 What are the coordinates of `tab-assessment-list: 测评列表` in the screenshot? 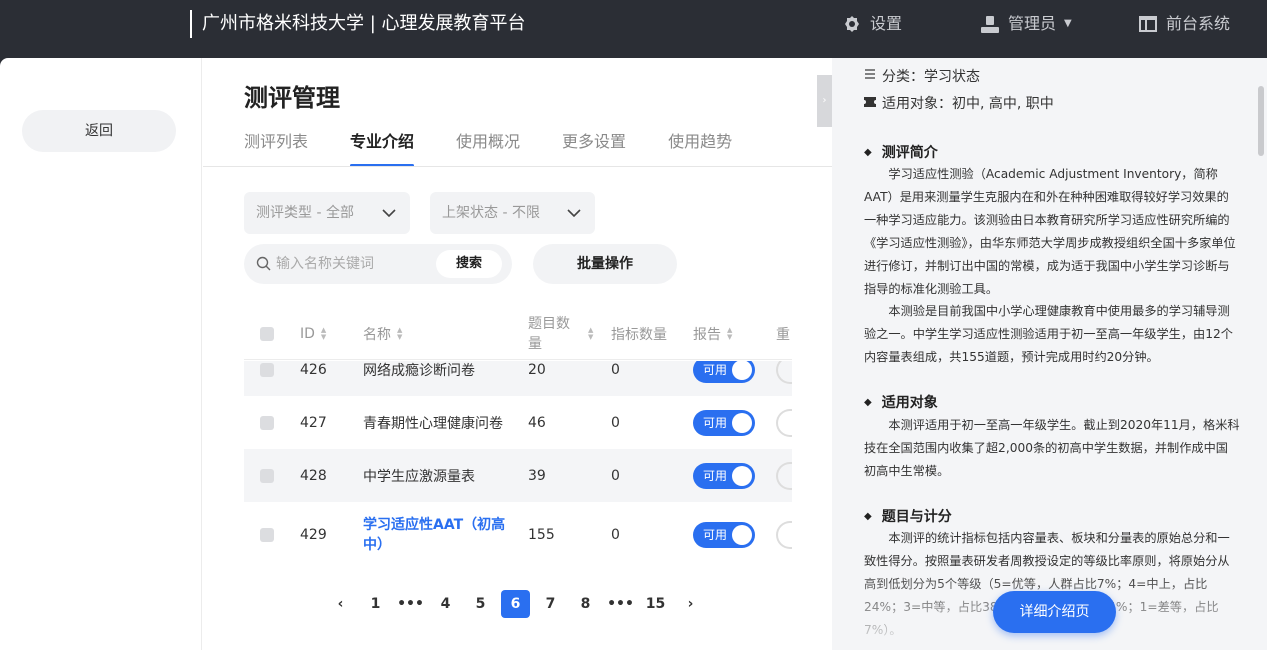 It's located at (276, 147).